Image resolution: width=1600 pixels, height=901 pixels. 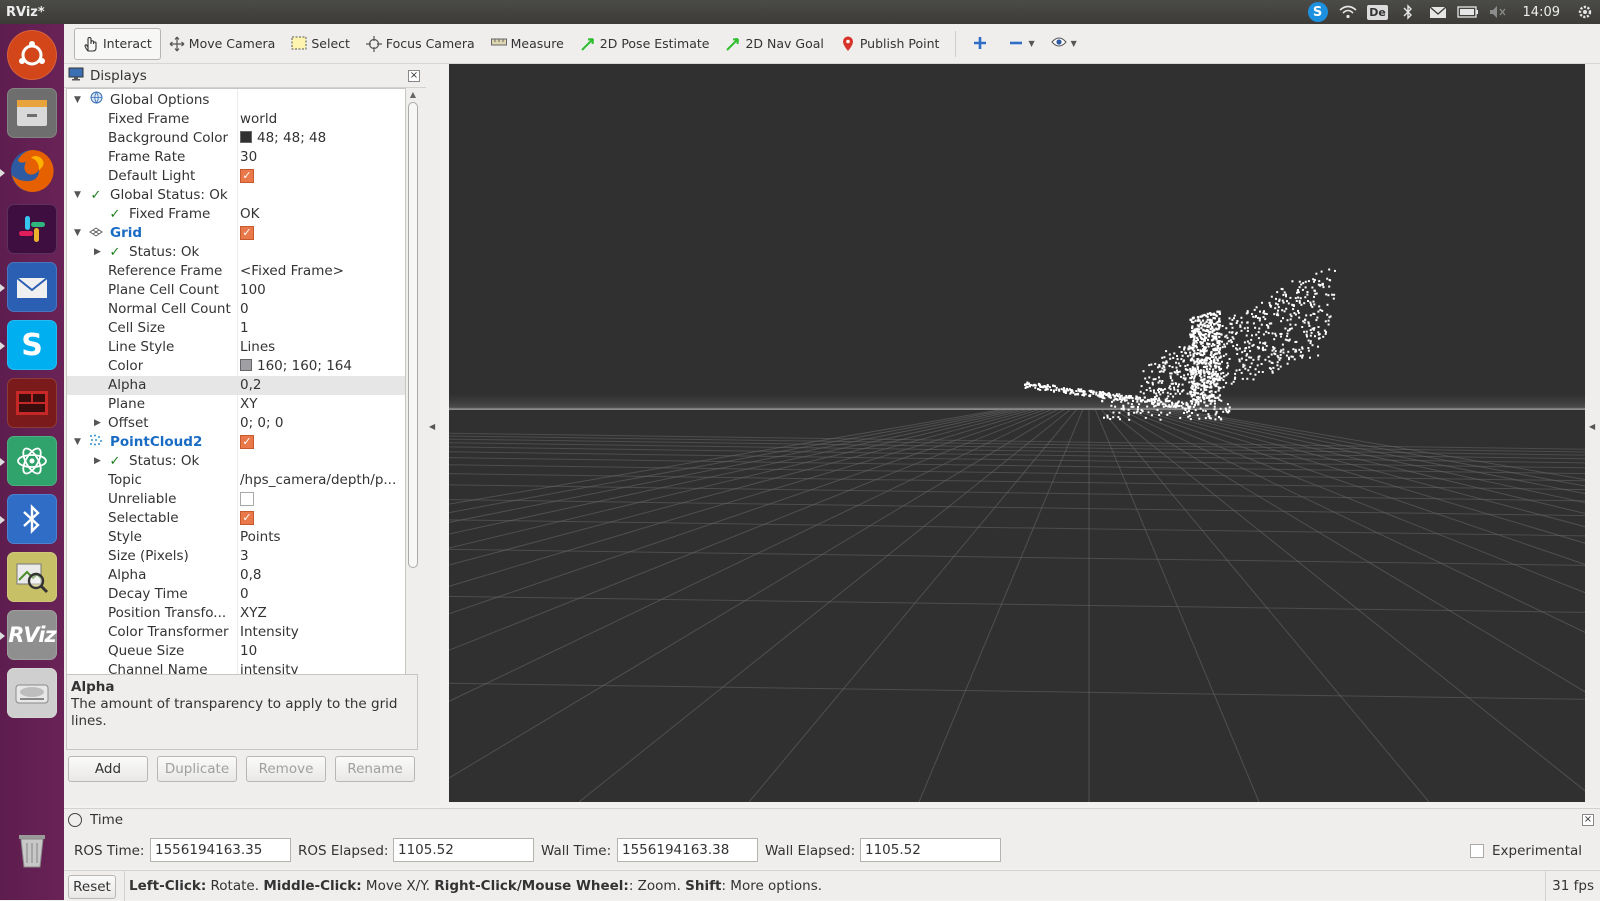 I want to click on tree-row-style: Style Points, so click(x=236, y=537).